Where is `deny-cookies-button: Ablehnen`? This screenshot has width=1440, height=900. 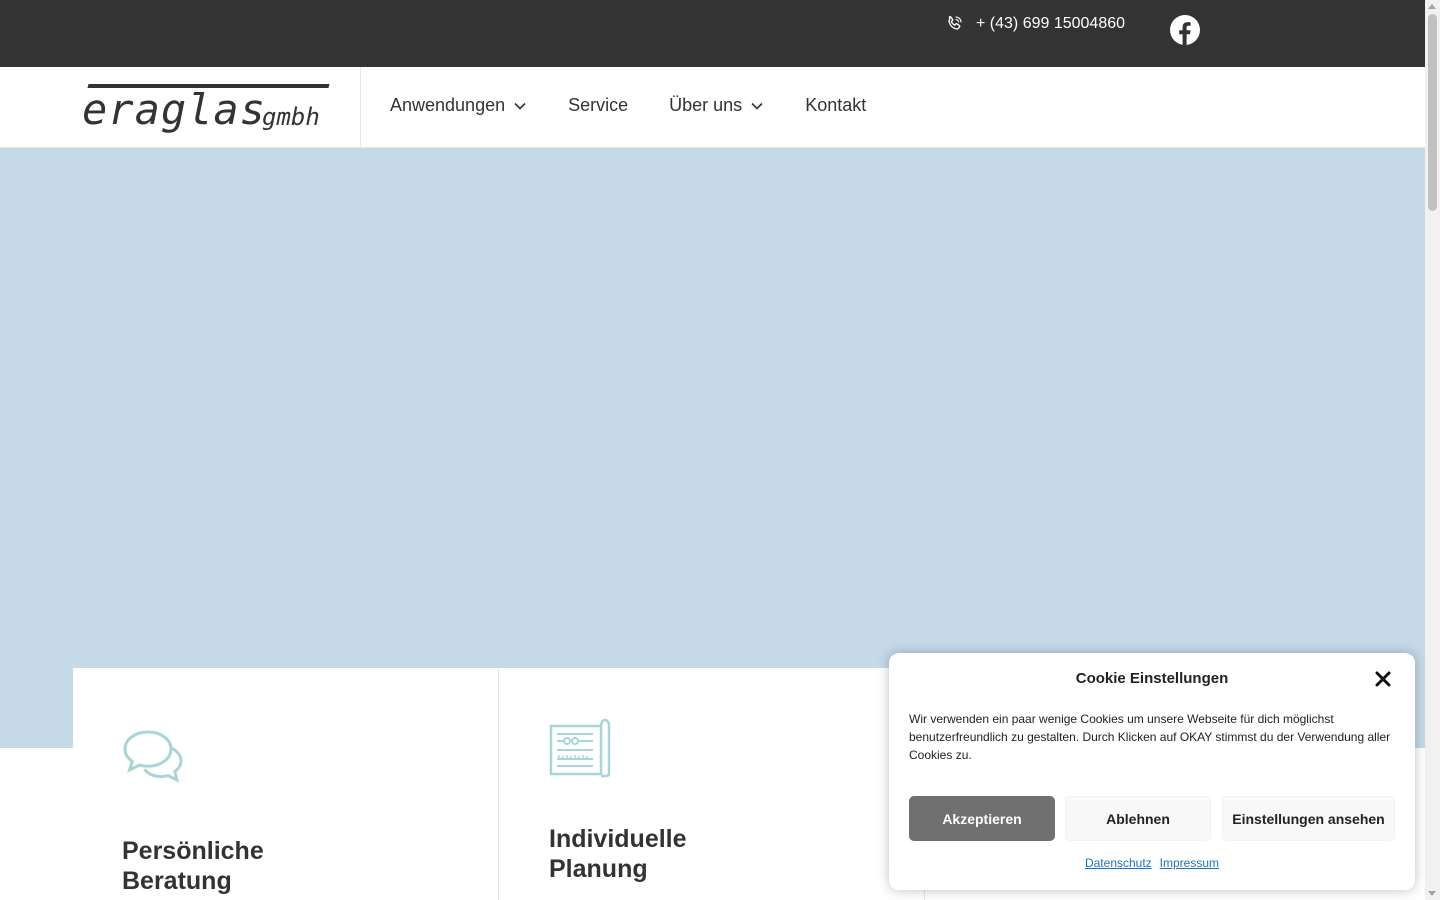
deny-cookies-button: Ablehnen is located at coordinates (1138, 818).